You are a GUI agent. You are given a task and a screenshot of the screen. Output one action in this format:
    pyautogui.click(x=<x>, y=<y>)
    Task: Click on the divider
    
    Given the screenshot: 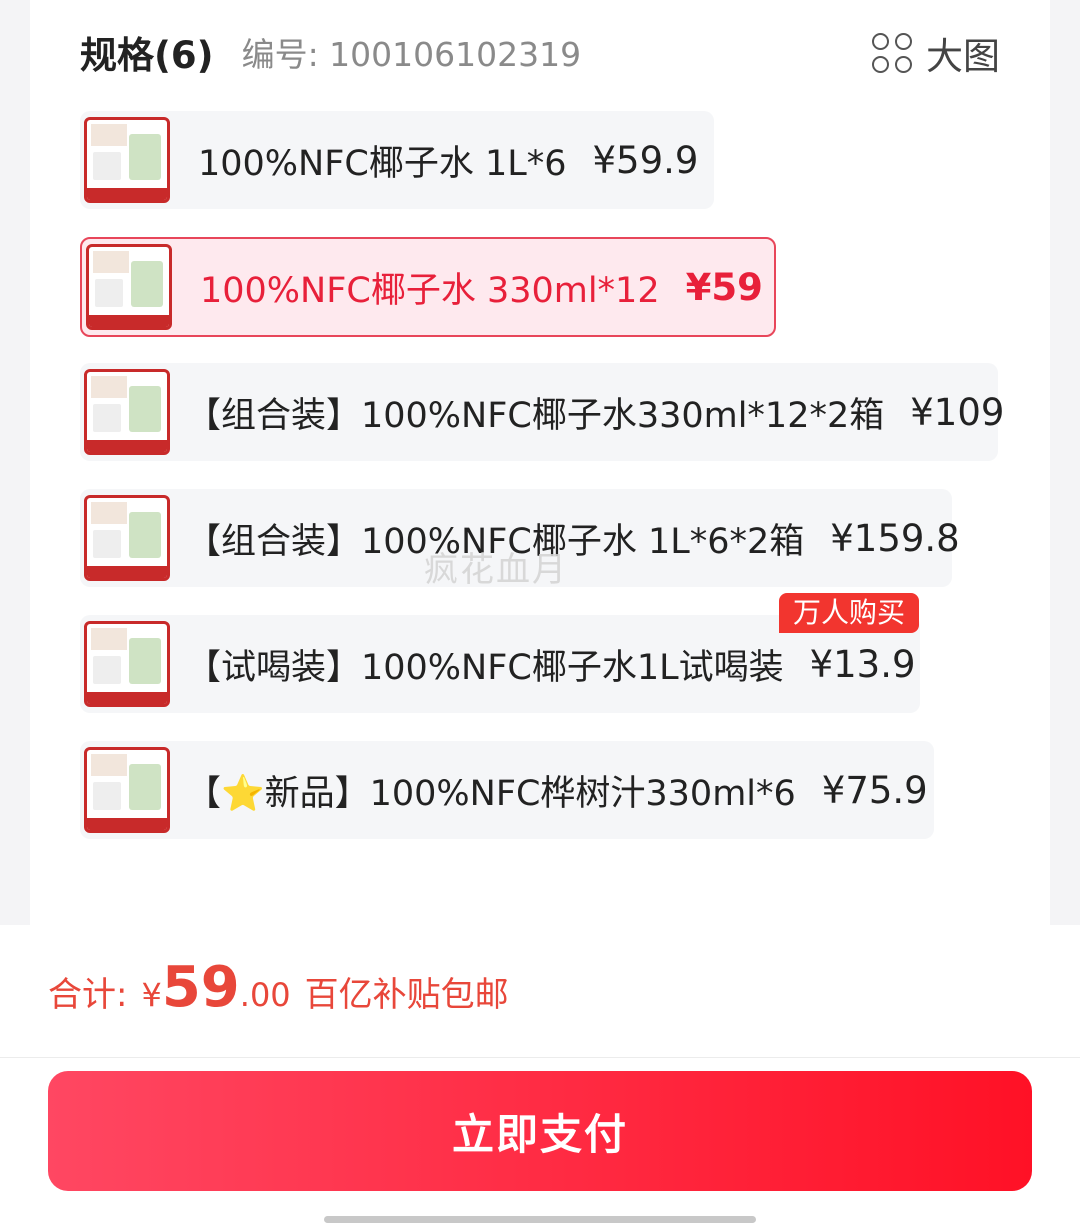 What is the action you would take?
    pyautogui.click(x=540, y=1057)
    